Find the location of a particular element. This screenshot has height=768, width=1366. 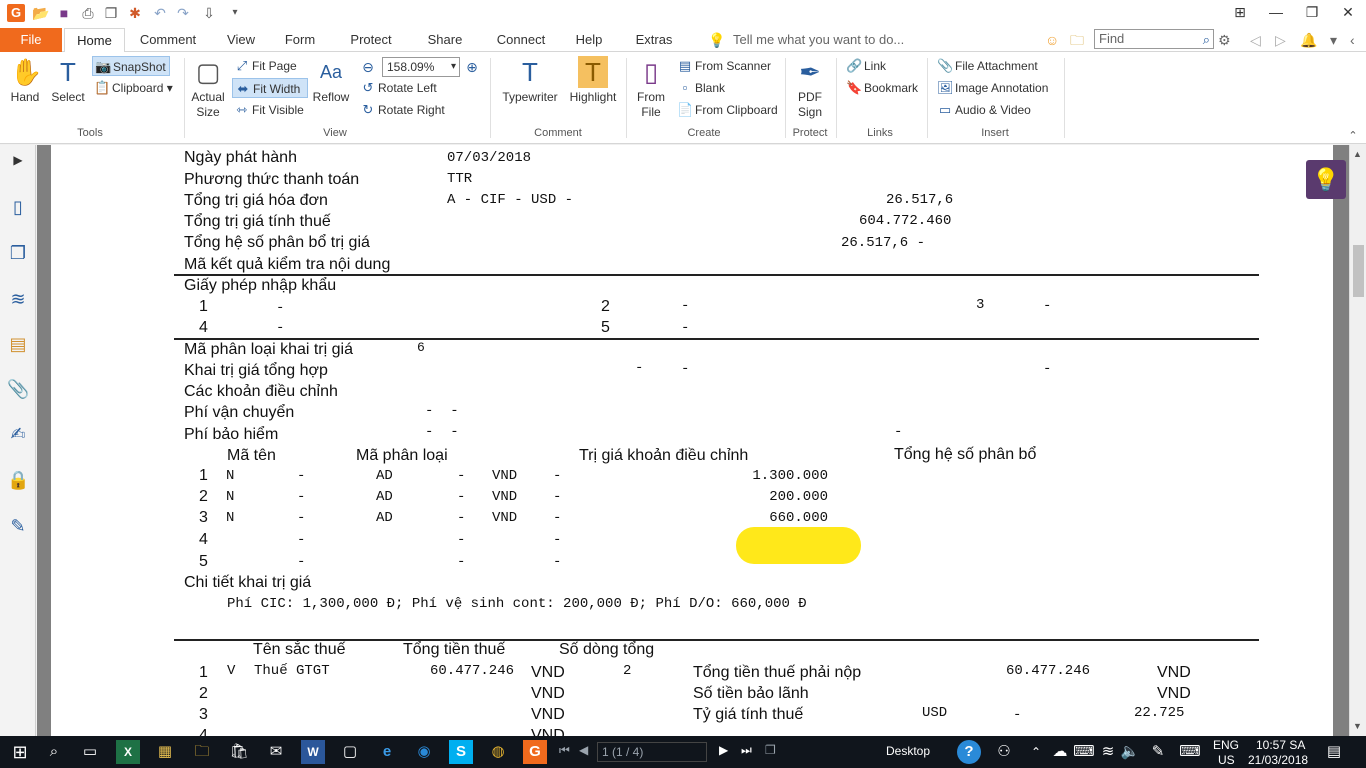

tab-connect: Connect is located at coordinates (521, 40).